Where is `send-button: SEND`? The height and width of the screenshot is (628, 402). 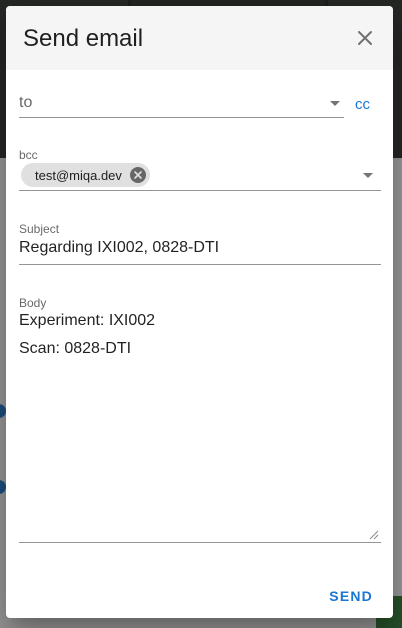
send-button: SEND is located at coordinates (351, 596).